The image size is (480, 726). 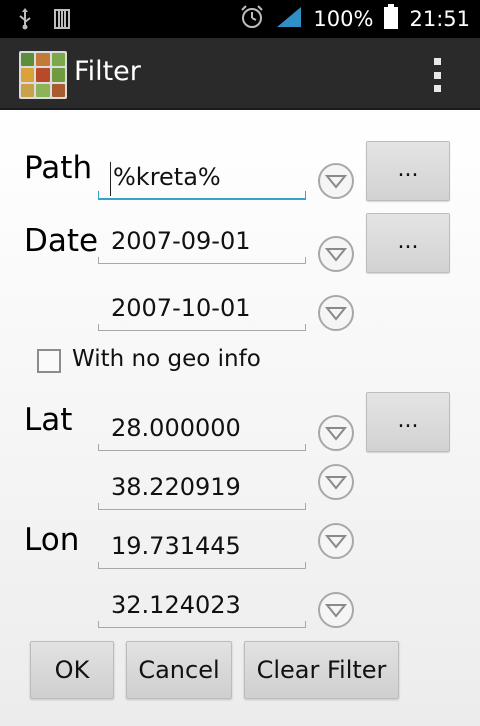 What do you see at coordinates (336, 181) in the screenshot?
I see `path-history-dropdown-icon` at bounding box center [336, 181].